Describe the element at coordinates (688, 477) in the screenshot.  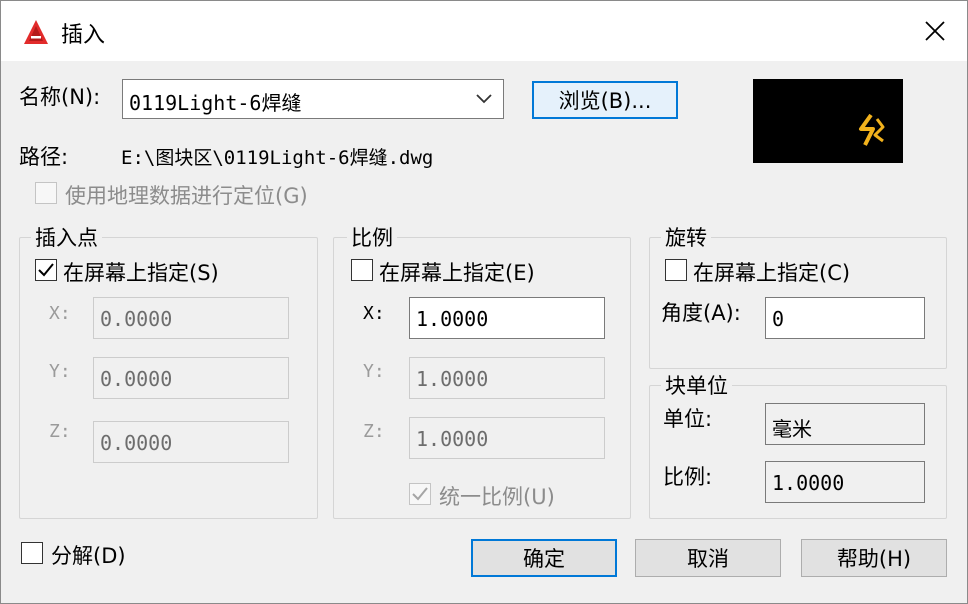
I see `unit-factor-label: 比例:` at that location.